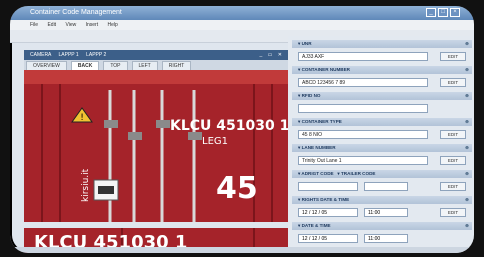 The height and width of the screenshot is (257, 484). I want to click on field-label: ADRIGT CODE, so click(317, 173).